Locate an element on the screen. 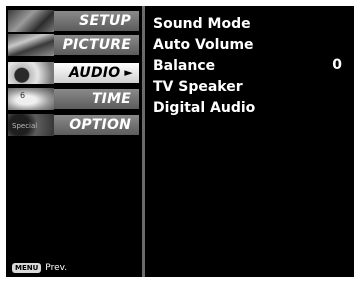  submenu-item-sound-mode: Sound Mode is located at coordinates (247, 23).